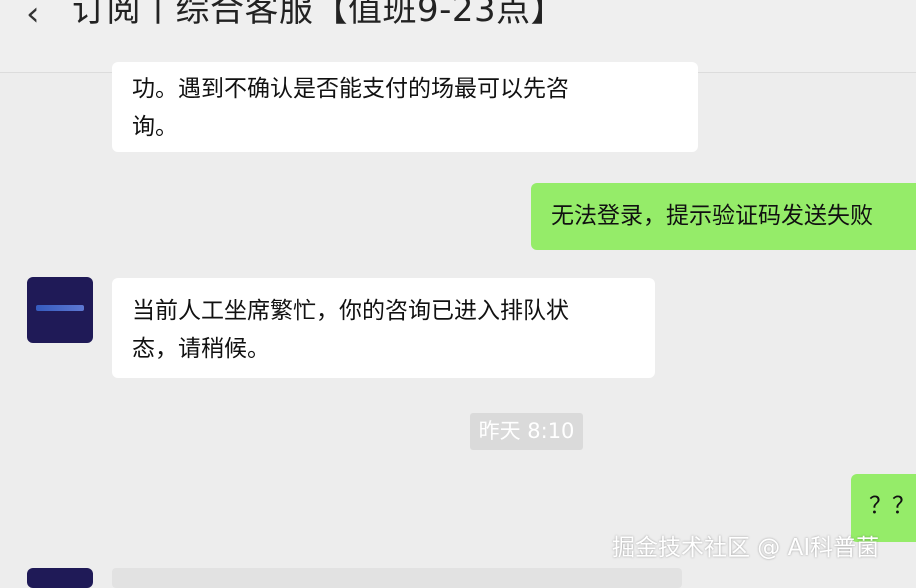 The height and width of the screenshot is (588, 916). I want to click on watermark: 掘金技术社区 @ AI科普菌, so click(746, 548).